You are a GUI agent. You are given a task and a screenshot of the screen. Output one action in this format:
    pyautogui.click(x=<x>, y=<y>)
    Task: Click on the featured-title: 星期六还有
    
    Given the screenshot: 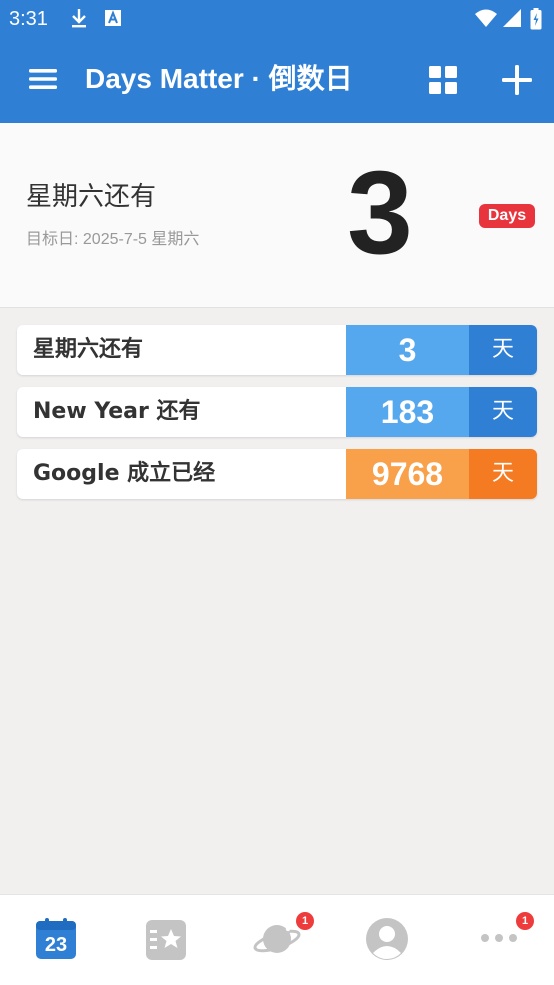 What is the action you would take?
    pyautogui.click(x=91, y=197)
    